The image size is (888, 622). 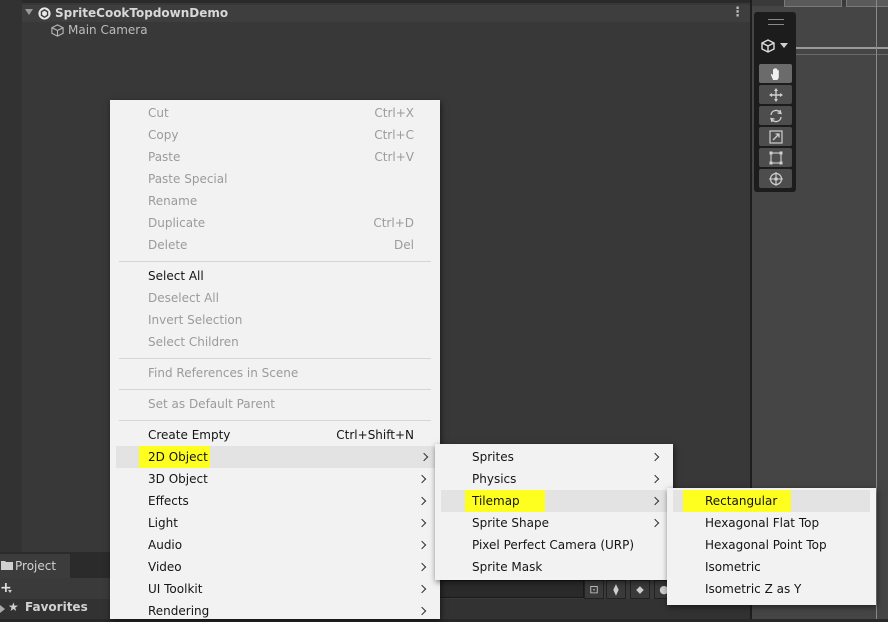 What do you see at coordinates (275, 223) in the screenshot?
I see `menu-item-duplicate: Duplicate Ctrl+D` at bounding box center [275, 223].